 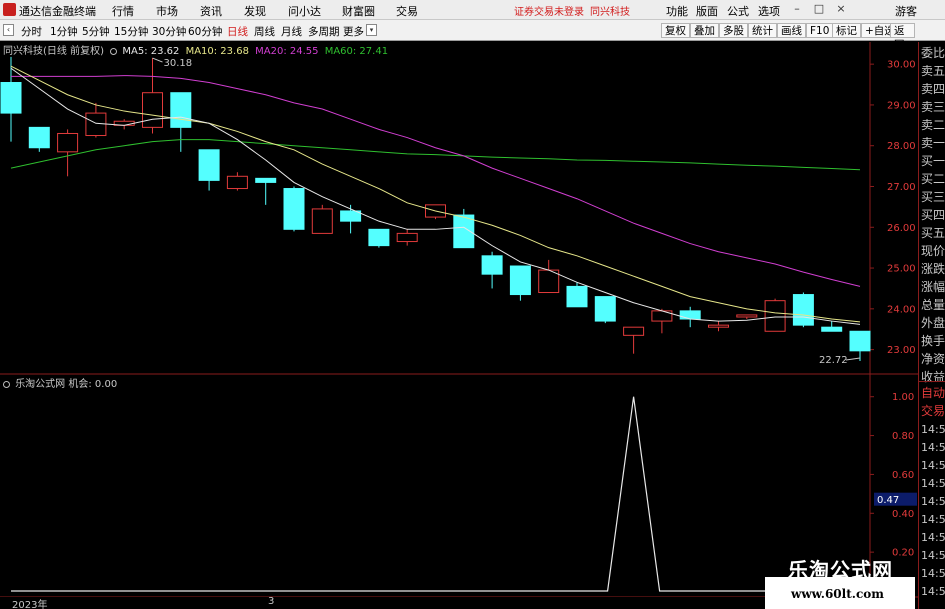 What do you see at coordinates (64, 31) in the screenshot?
I see `period-1min: 1分钟` at bounding box center [64, 31].